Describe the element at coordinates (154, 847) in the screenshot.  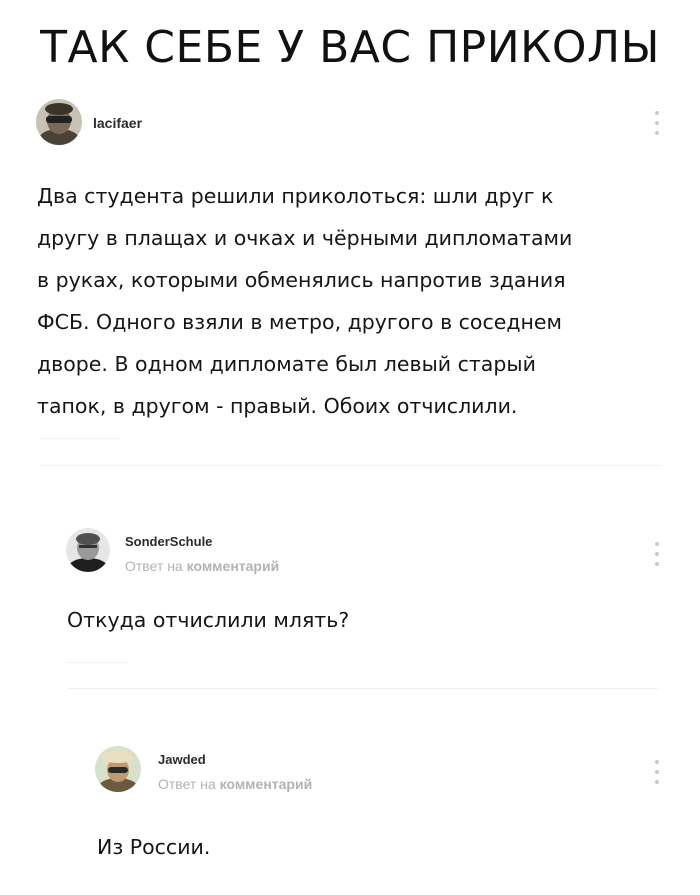
I see `comment-text: Из России.` at that location.